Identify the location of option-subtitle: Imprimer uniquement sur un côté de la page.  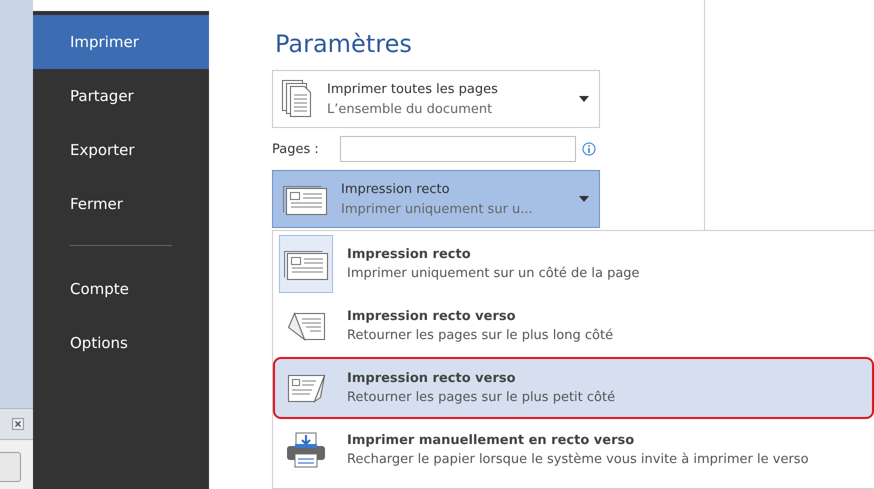
(493, 273).